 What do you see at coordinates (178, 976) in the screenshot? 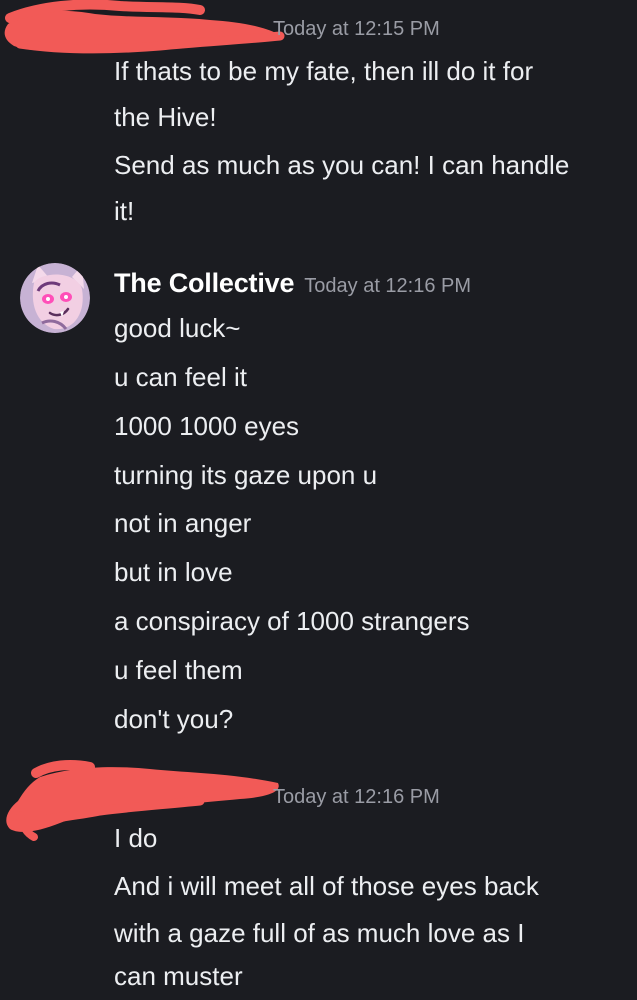
I see `message-3-line-4: can muster` at bounding box center [178, 976].